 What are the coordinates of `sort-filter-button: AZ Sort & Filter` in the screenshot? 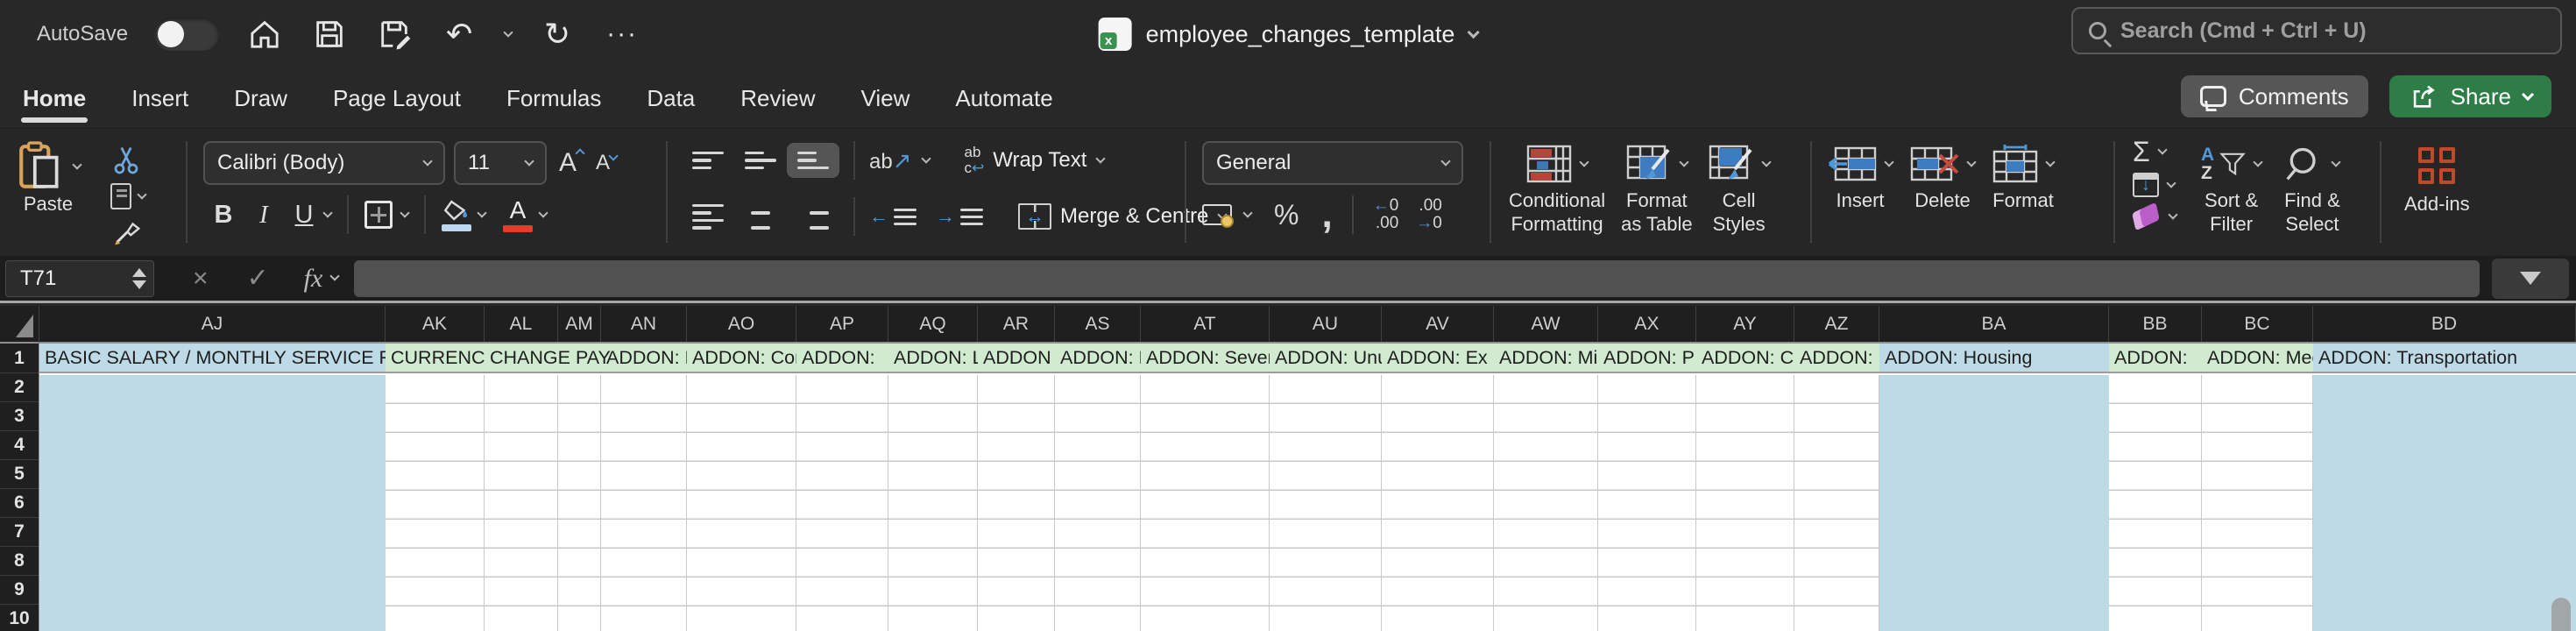 It's located at (2232, 189).